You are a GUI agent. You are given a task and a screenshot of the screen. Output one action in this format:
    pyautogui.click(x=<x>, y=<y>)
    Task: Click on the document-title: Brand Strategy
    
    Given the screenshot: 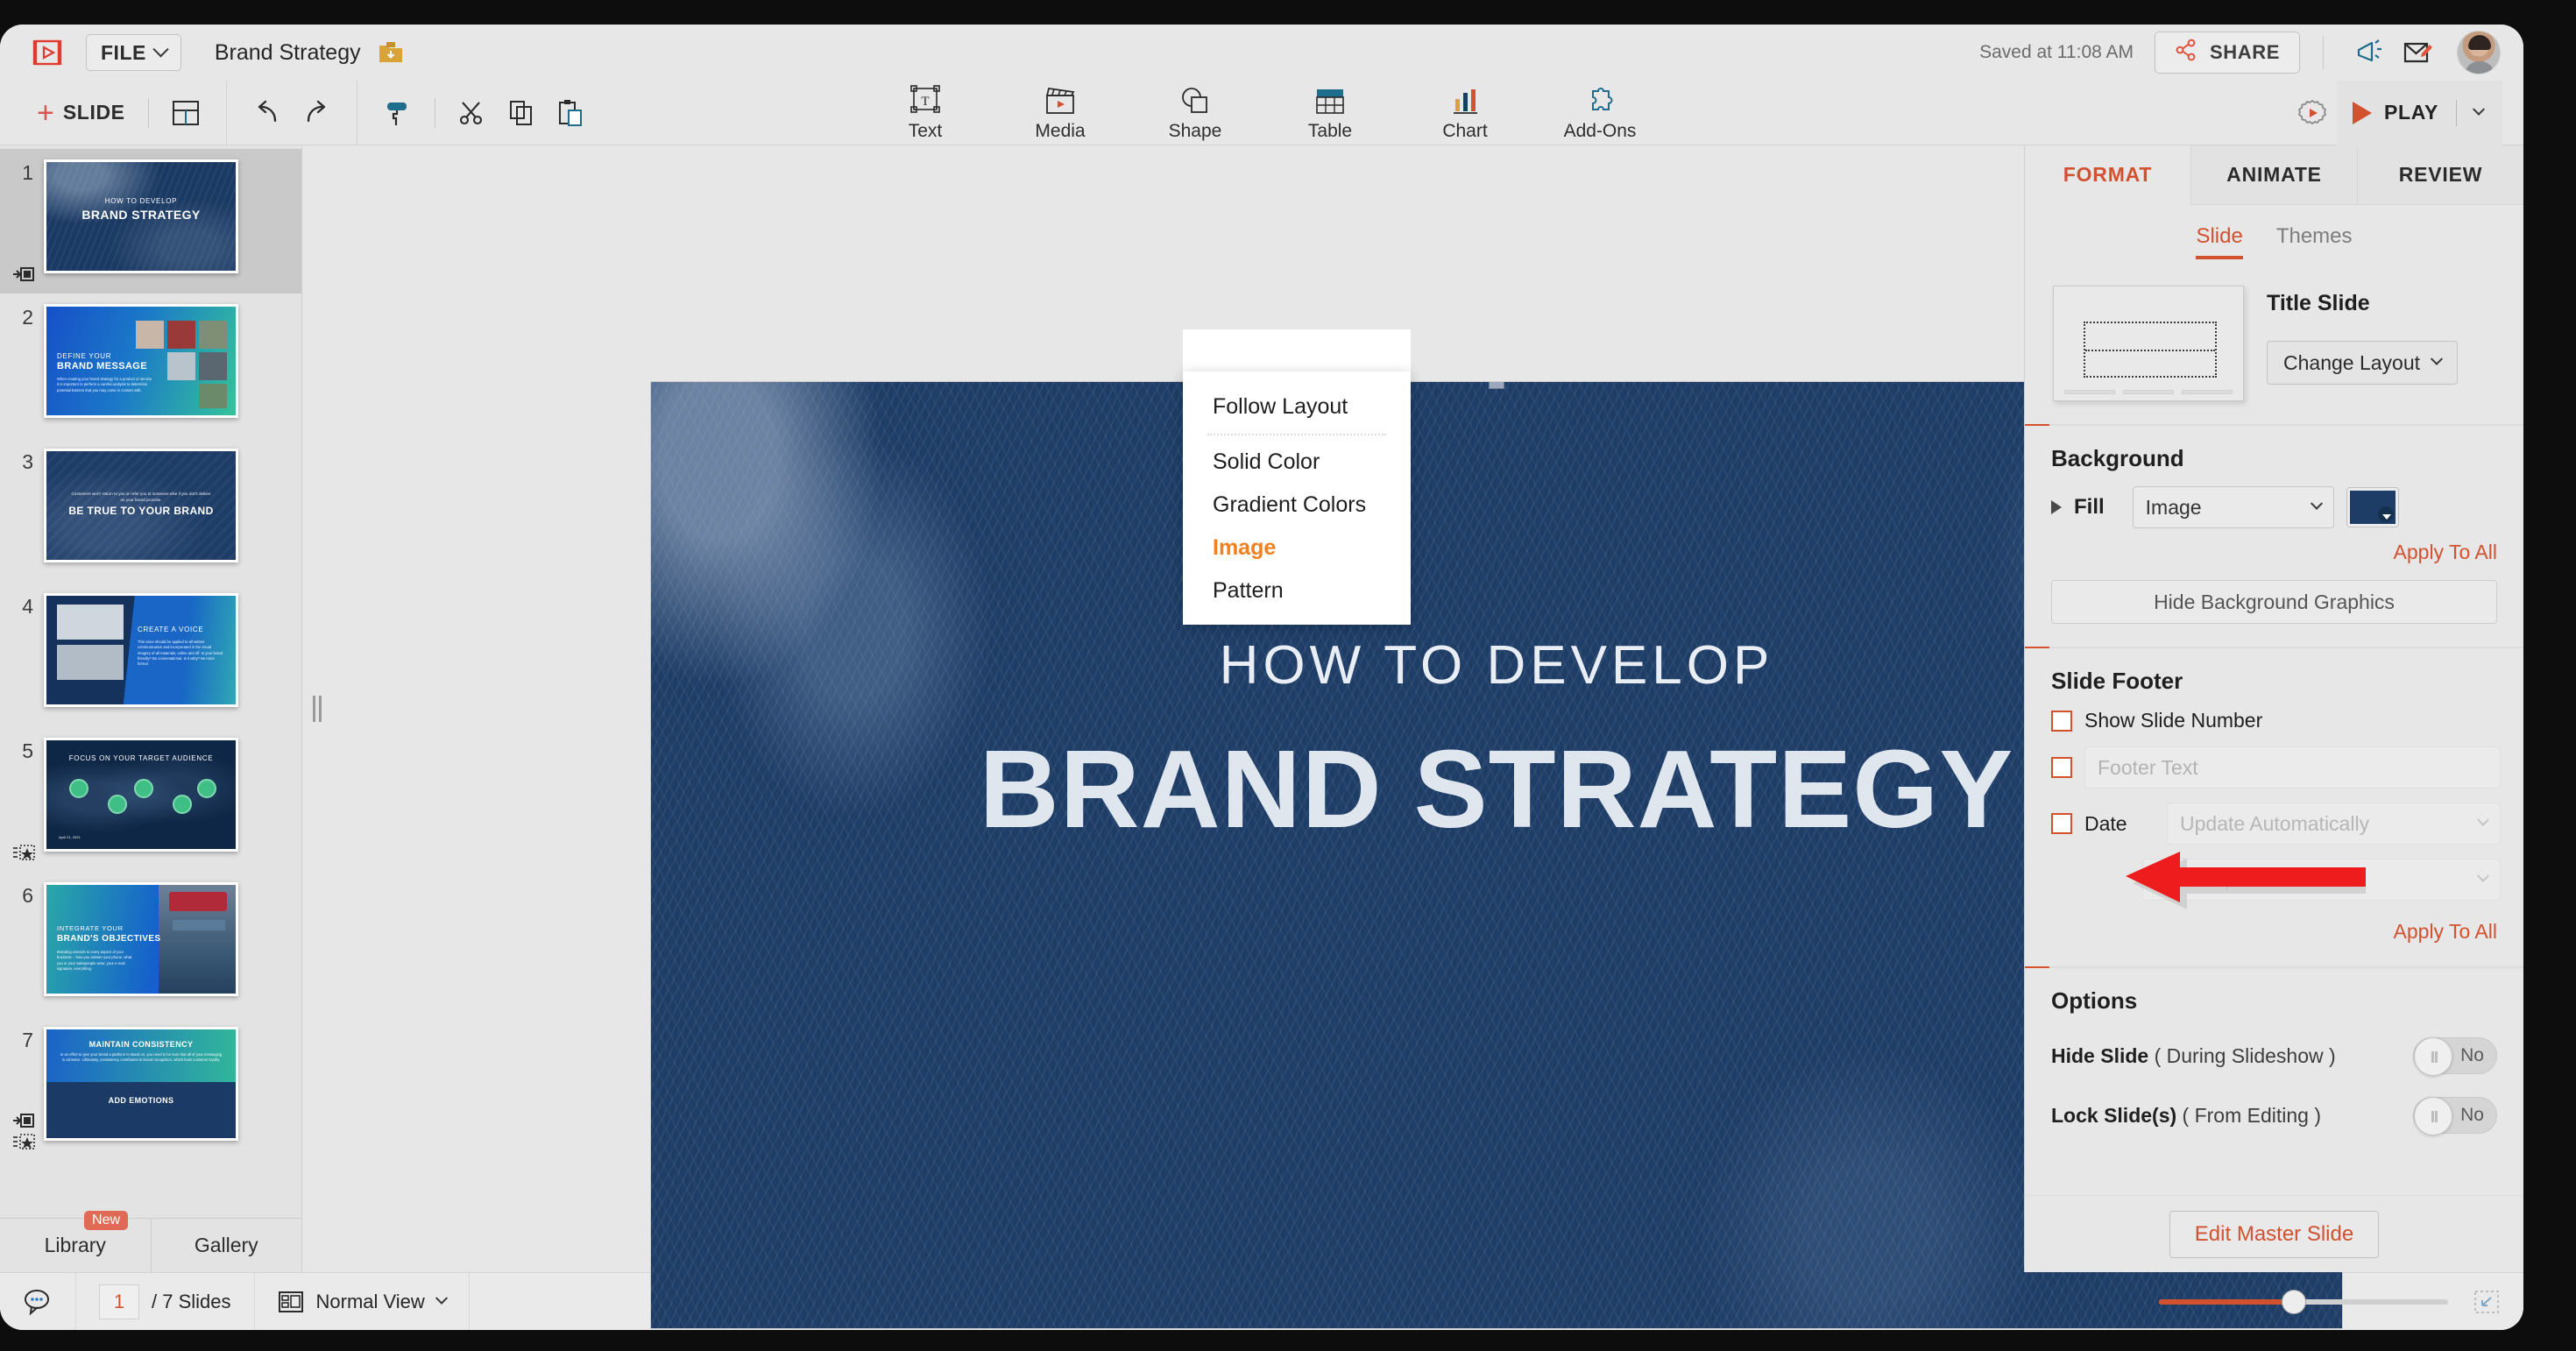 What is the action you would take?
    pyautogui.click(x=288, y=53)
    